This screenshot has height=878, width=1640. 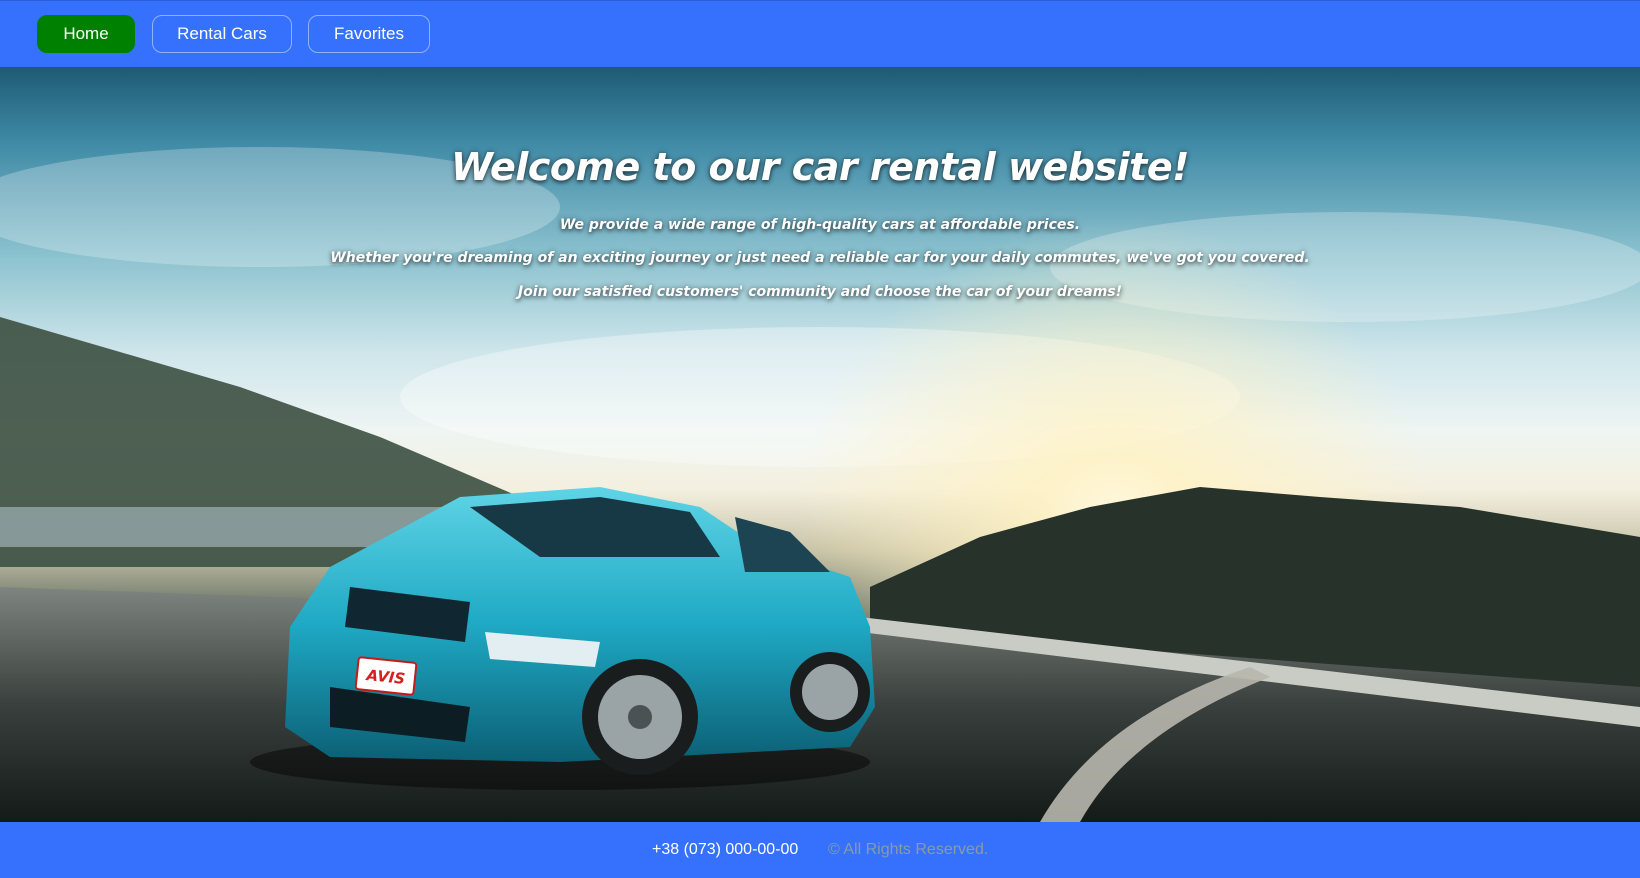 I want to click on top-navbar: Home Rental Cars Favorites, so click(x=820, y=33).